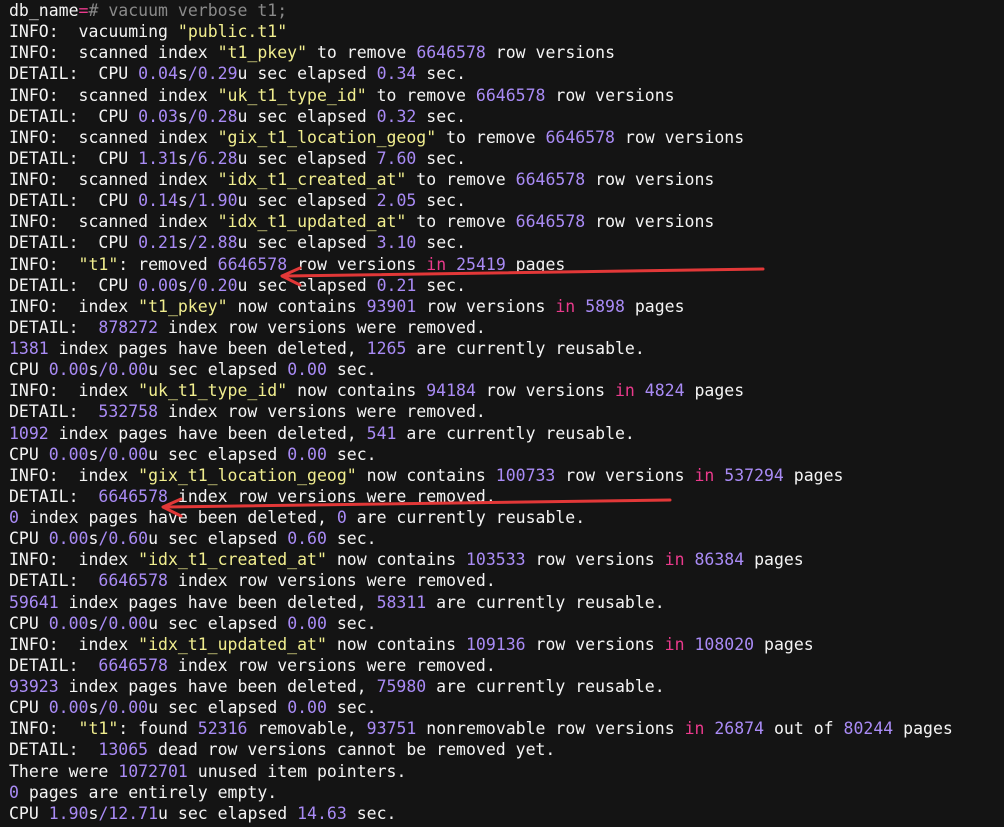 This screenshot has height=827, width=1004. Describe the element at coordinates (188, 10) in the screenshot. I see `command-text: # vacuum verbose t1;` at that location.